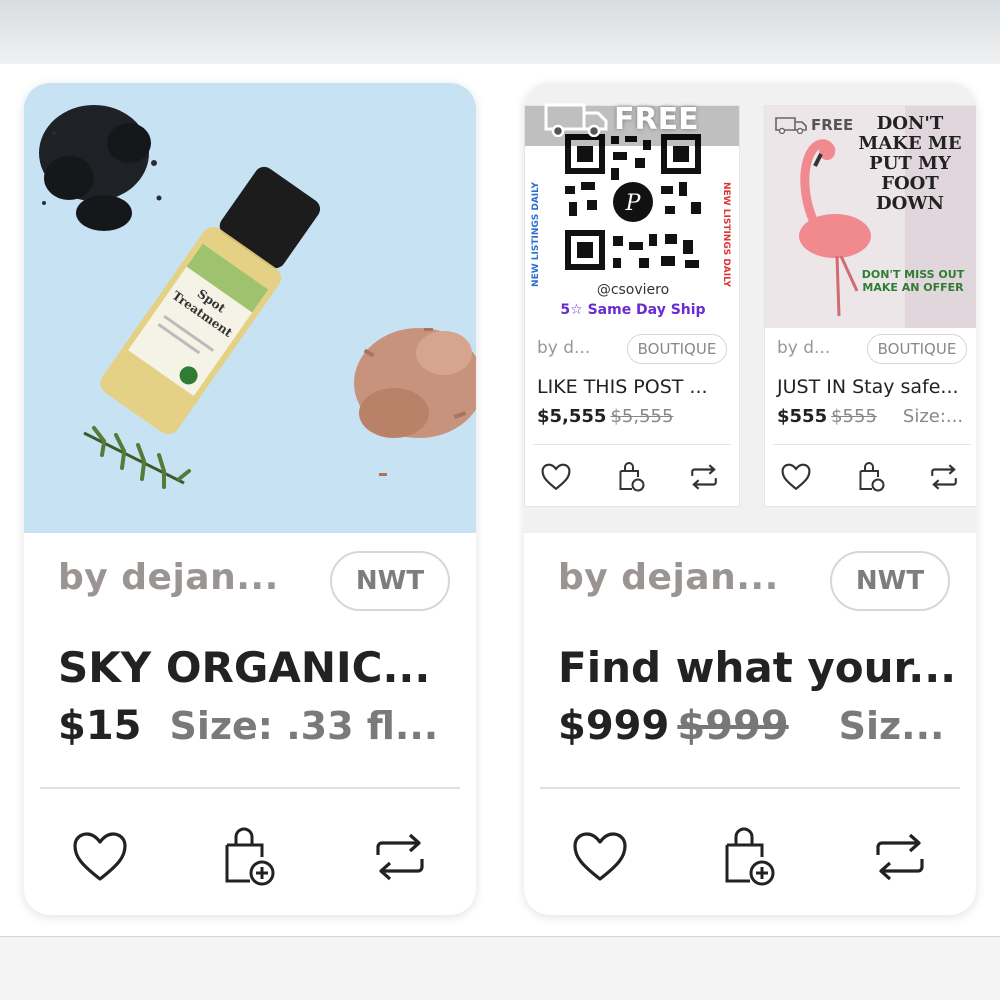 The height and width of the screenshot is (1000, 1000). What do you see at coordinates (500, 32) in the screenshot?
I see `top-status-bar` at bounding box center [500, 32].